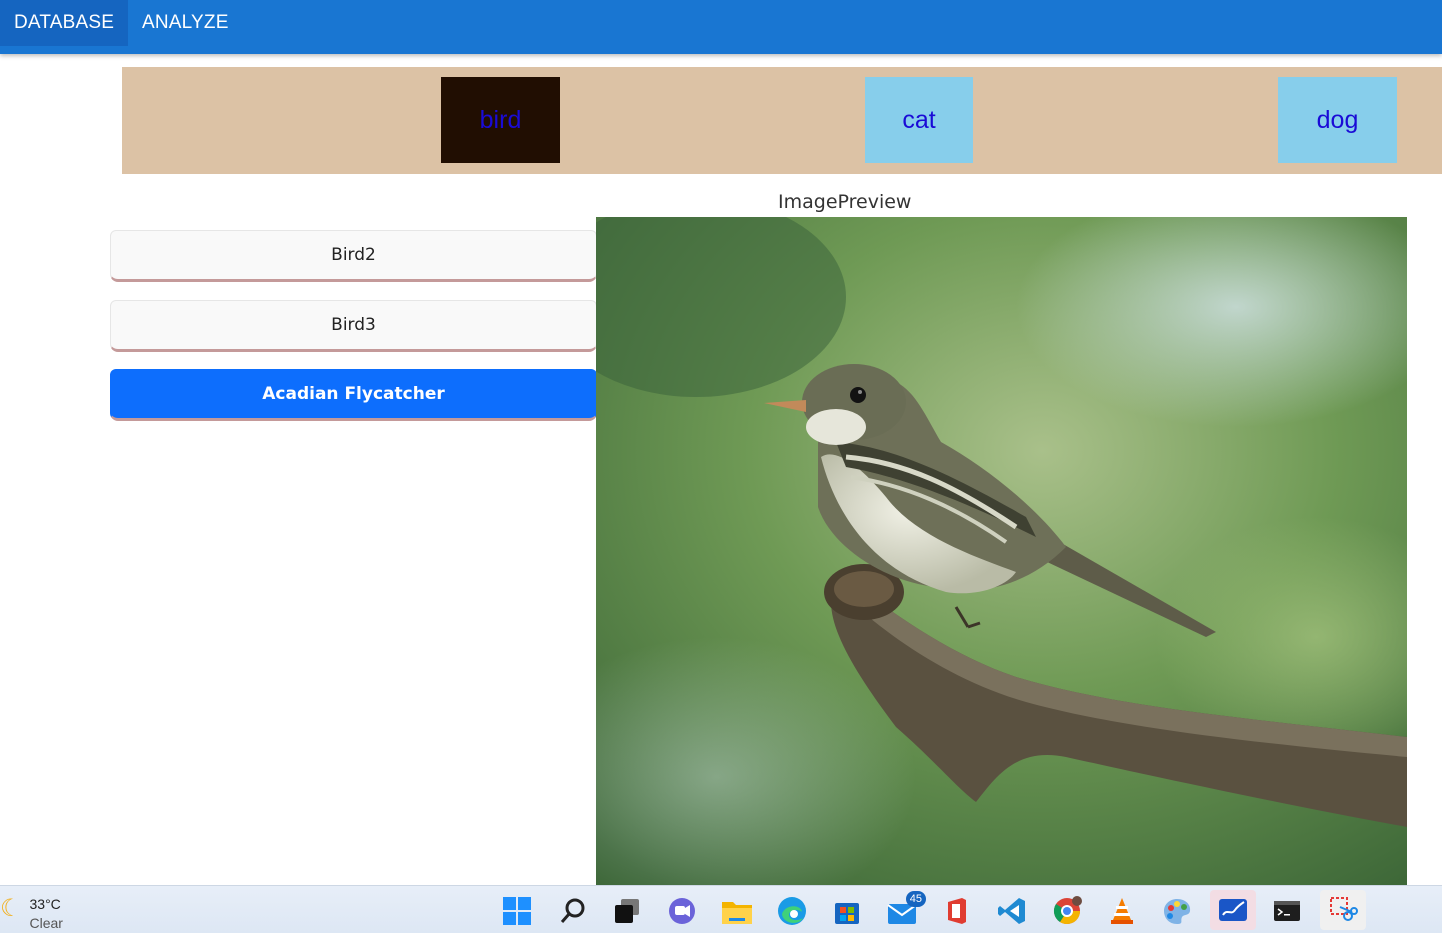  What do you see at coordinates (1337, 120) in the screenshot?
I see `category-dog: dog` at bounding box center [1337, 120].